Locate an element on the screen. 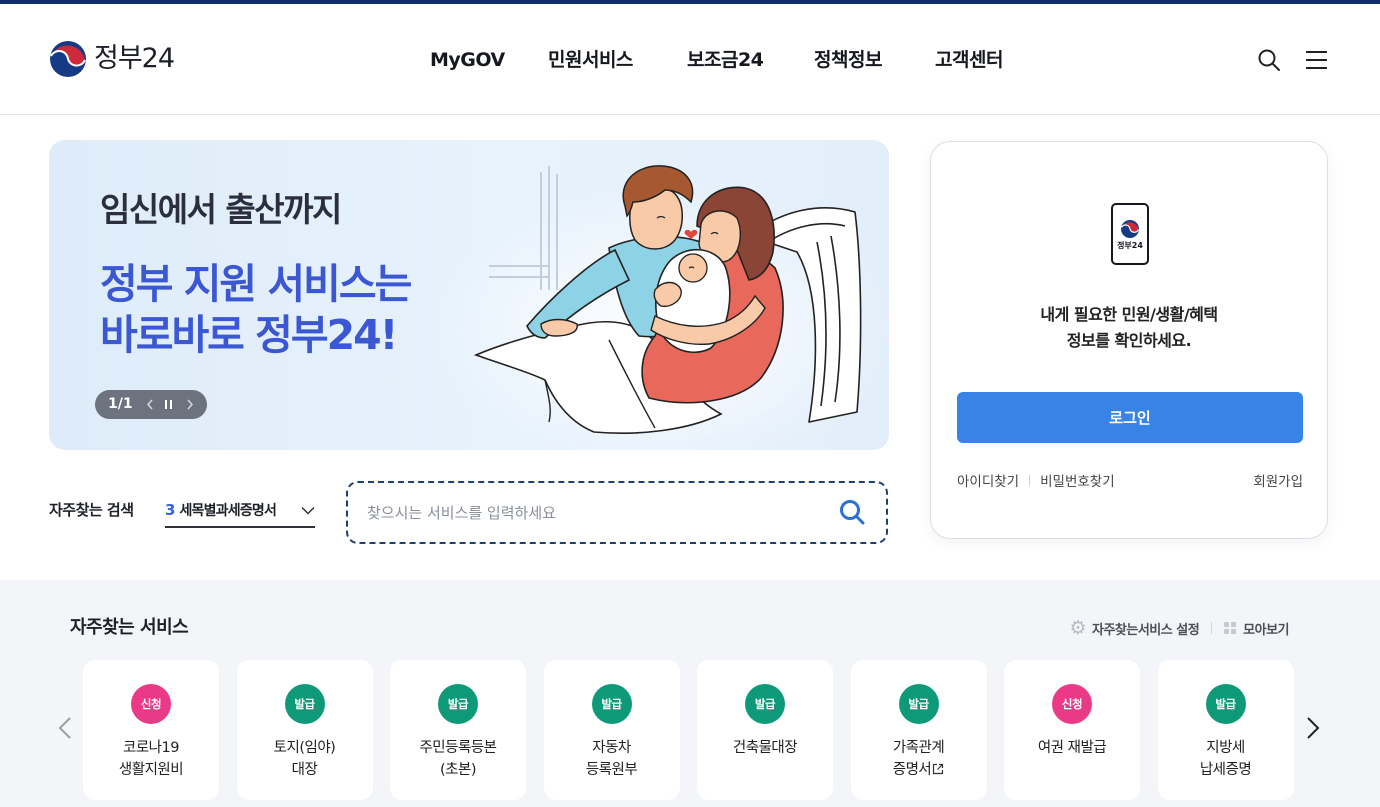 This screenshot has width=1380, height=807. service-label: 건축물대장 is located at coordinates (765, 748).